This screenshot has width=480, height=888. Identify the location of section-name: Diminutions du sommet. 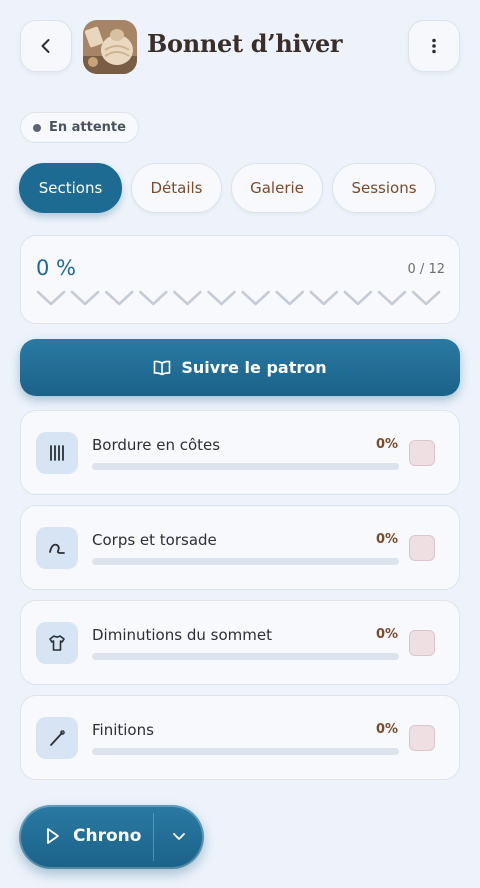
(182, 635).